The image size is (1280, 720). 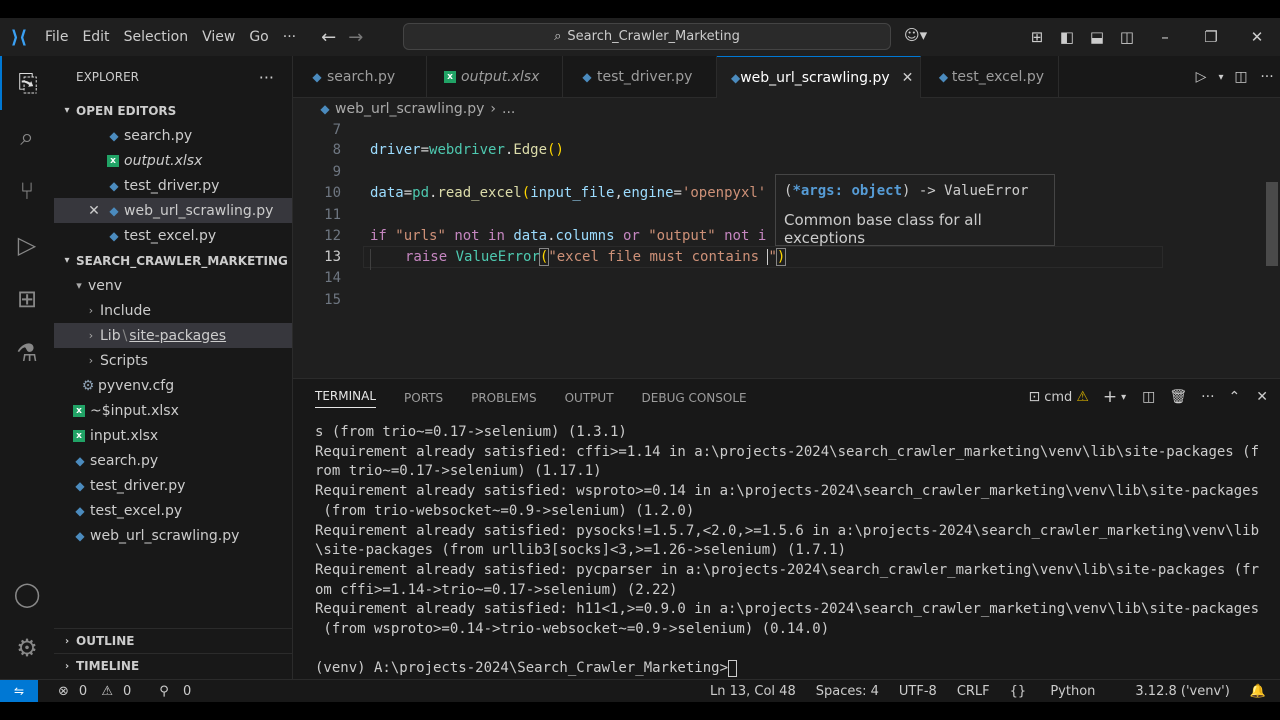 I want to click on ports-status: ⚲ 0, so click(x=170, y=691).